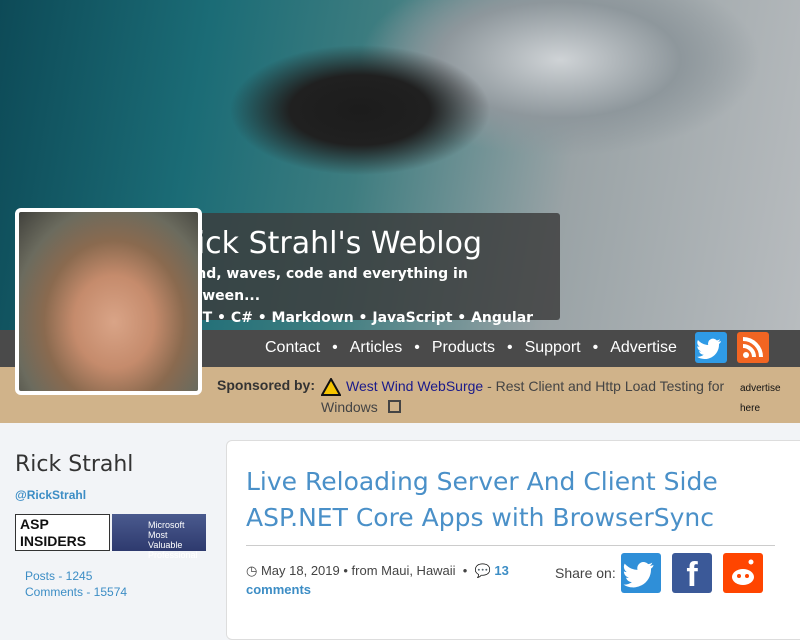  Describe the element at coordinates (753, 347) in the screenshot. I see `rss-icon` at that location.